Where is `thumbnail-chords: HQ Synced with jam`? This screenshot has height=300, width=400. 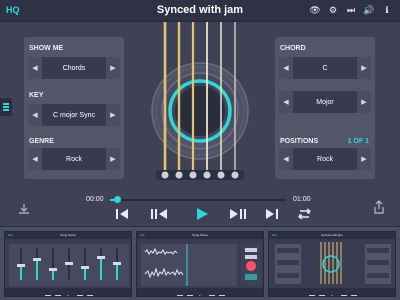 thumbnail-chords: HQ Synced with jam is located at coordinates (332, 264).